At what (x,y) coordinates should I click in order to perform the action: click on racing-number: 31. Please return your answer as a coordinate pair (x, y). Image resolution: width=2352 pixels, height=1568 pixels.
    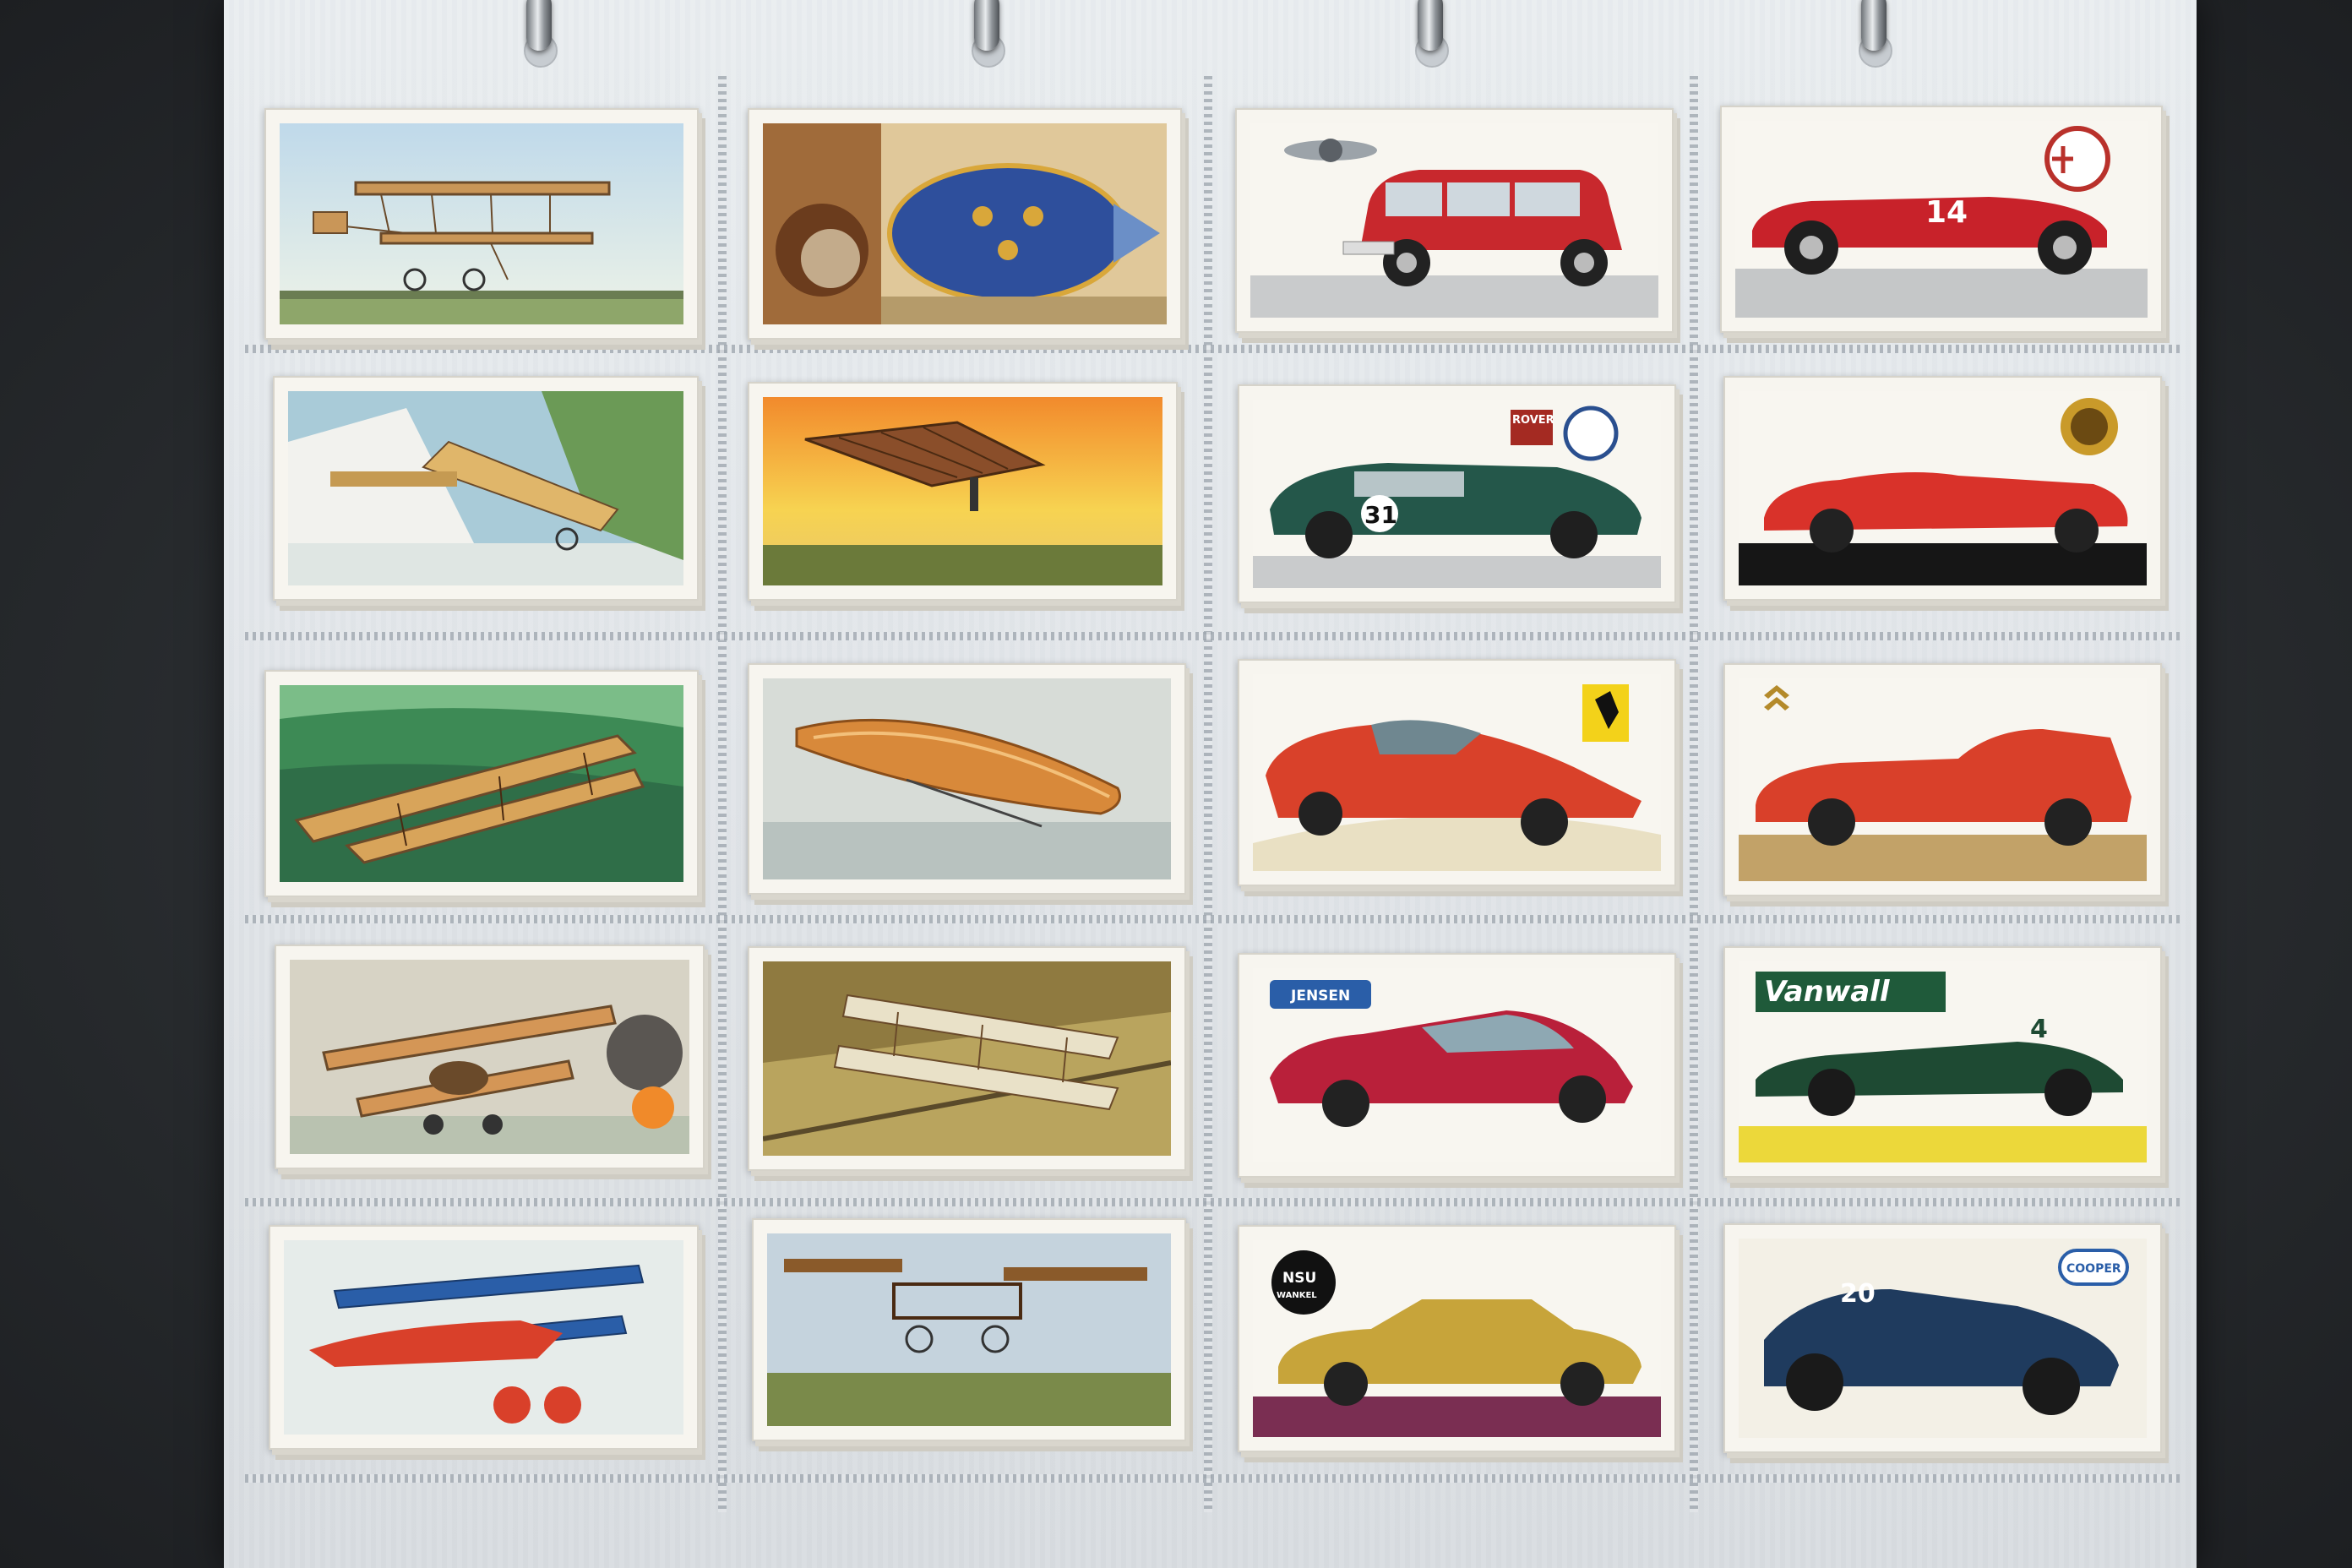
    Looking at the image, I should click on (1380, 515).